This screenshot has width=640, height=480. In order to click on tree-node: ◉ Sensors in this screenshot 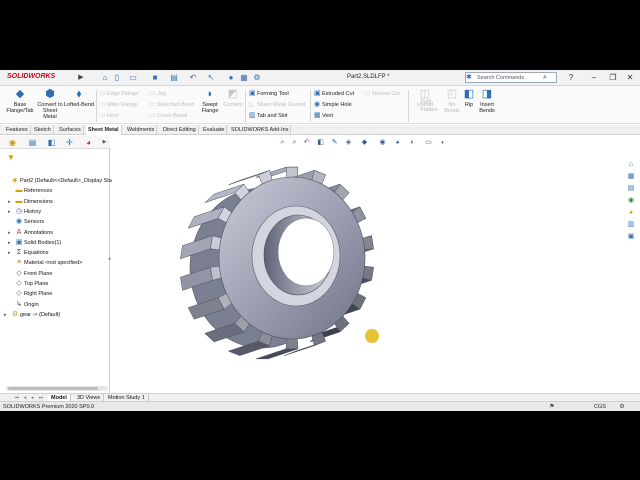, I will do `click(26, 222)`.